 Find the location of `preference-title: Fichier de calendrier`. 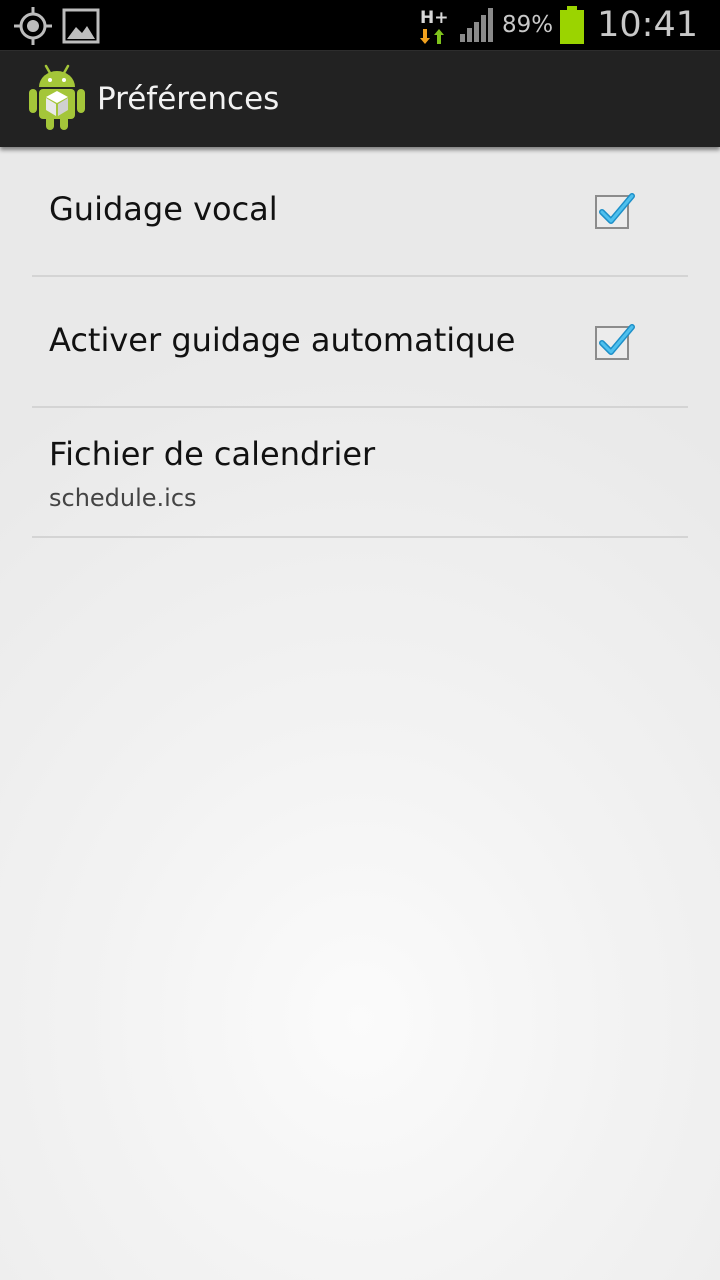

preference-title: Fichier de calendrier is located at coordinates (212, 454).